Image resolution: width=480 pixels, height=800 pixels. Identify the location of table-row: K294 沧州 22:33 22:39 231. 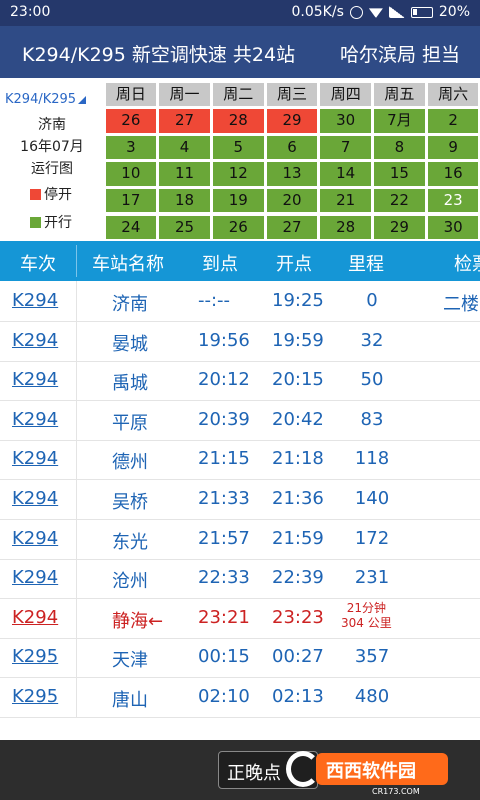
(240, 579).